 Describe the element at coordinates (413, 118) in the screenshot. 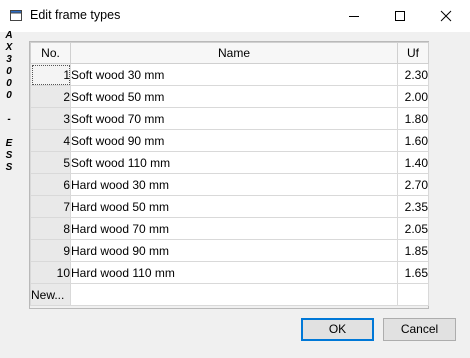

I see `uf-cell: 1.80` at that location.